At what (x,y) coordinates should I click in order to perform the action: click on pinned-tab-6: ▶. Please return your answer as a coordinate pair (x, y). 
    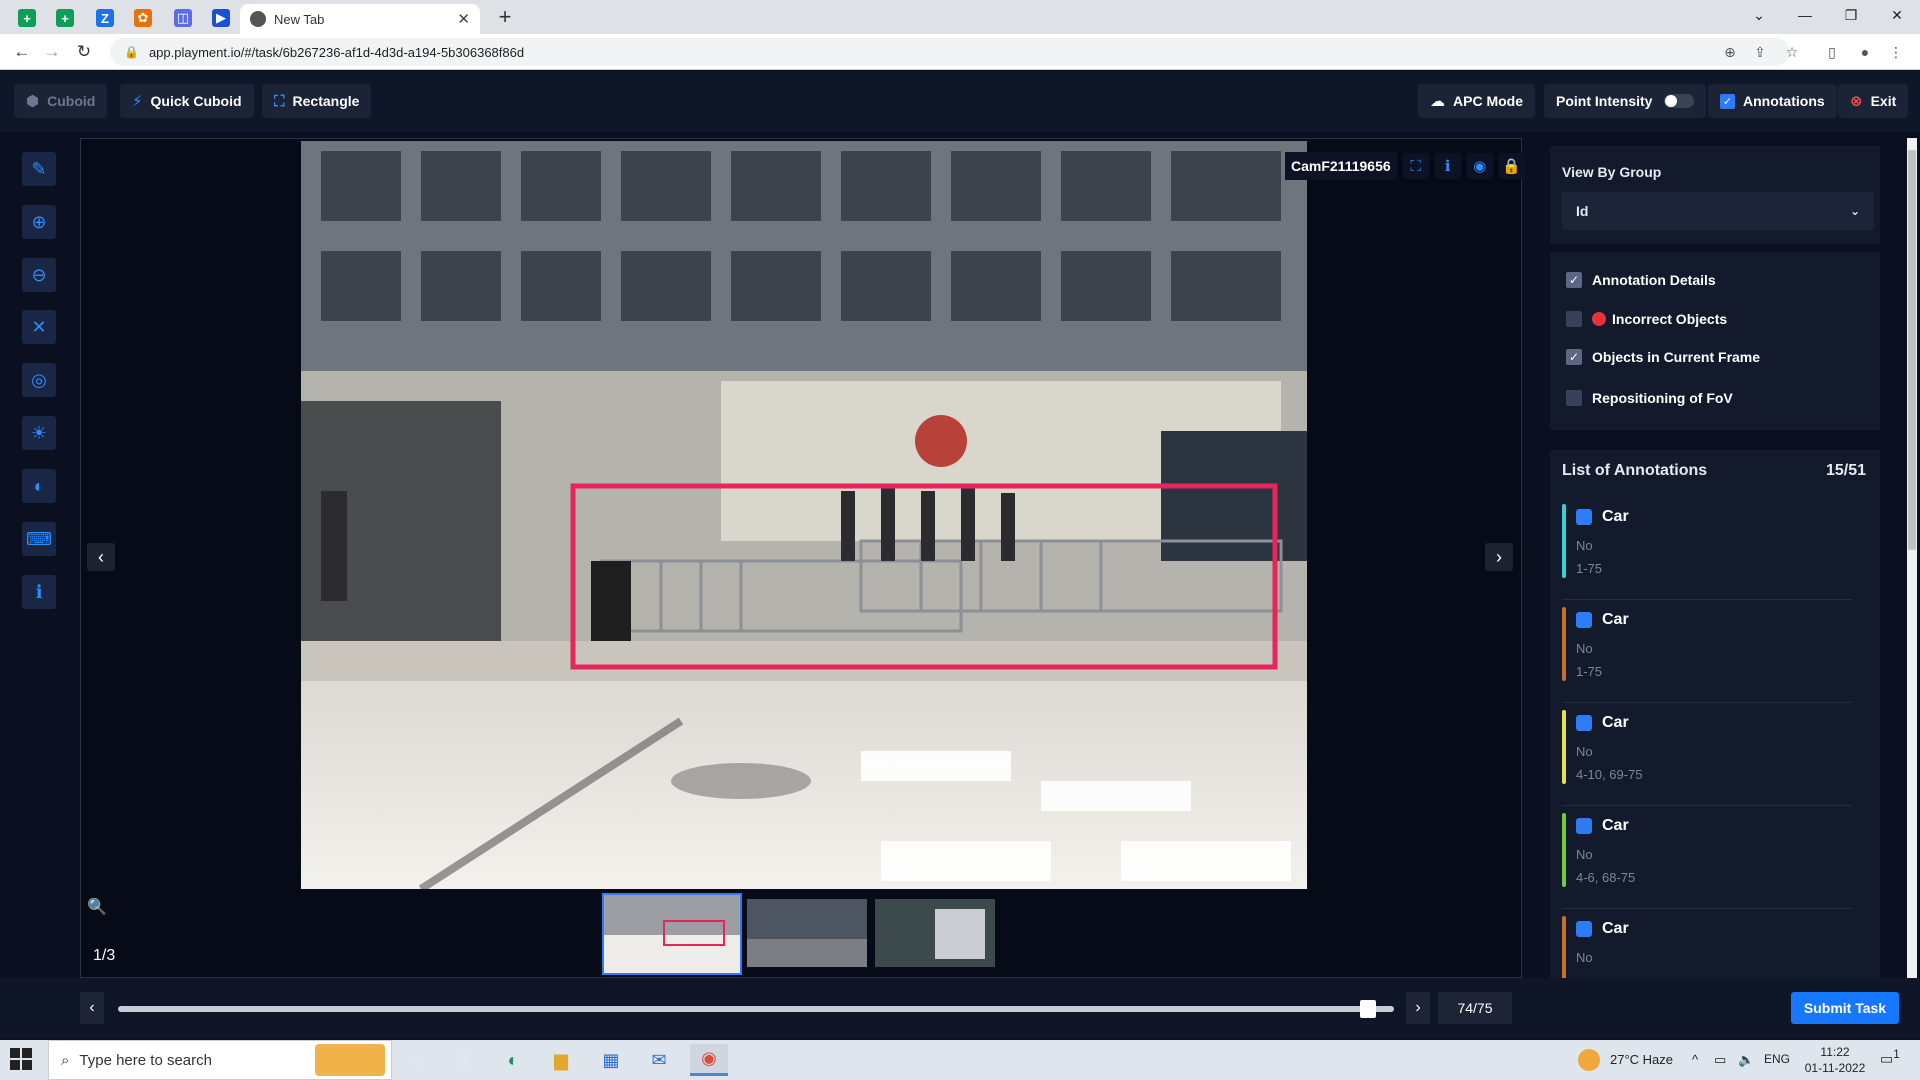
    Looking at the image, I should click on (221, 18).